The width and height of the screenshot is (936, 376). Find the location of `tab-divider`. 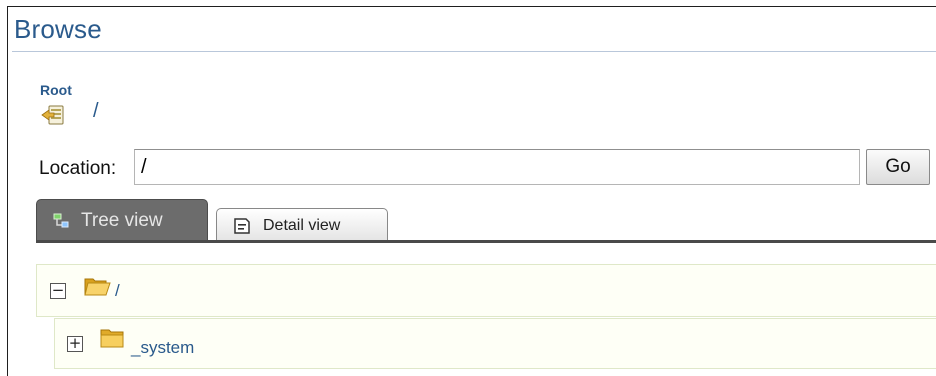

tab-divider is located at coordinates (486, 241).